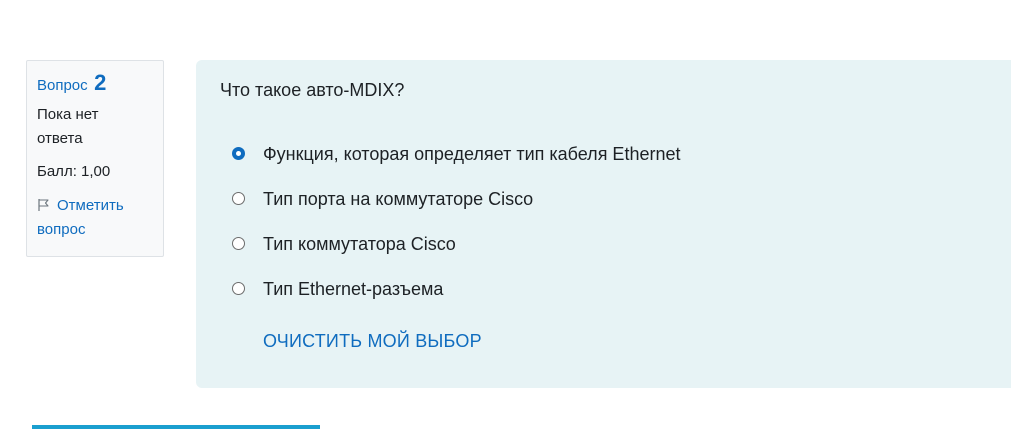 The width and height of the screenshot is (1011, 429). I want to click on clear-choice-link: ОЧИСТИТЬ МОЙ ВЫБОР, so click(372, 341).